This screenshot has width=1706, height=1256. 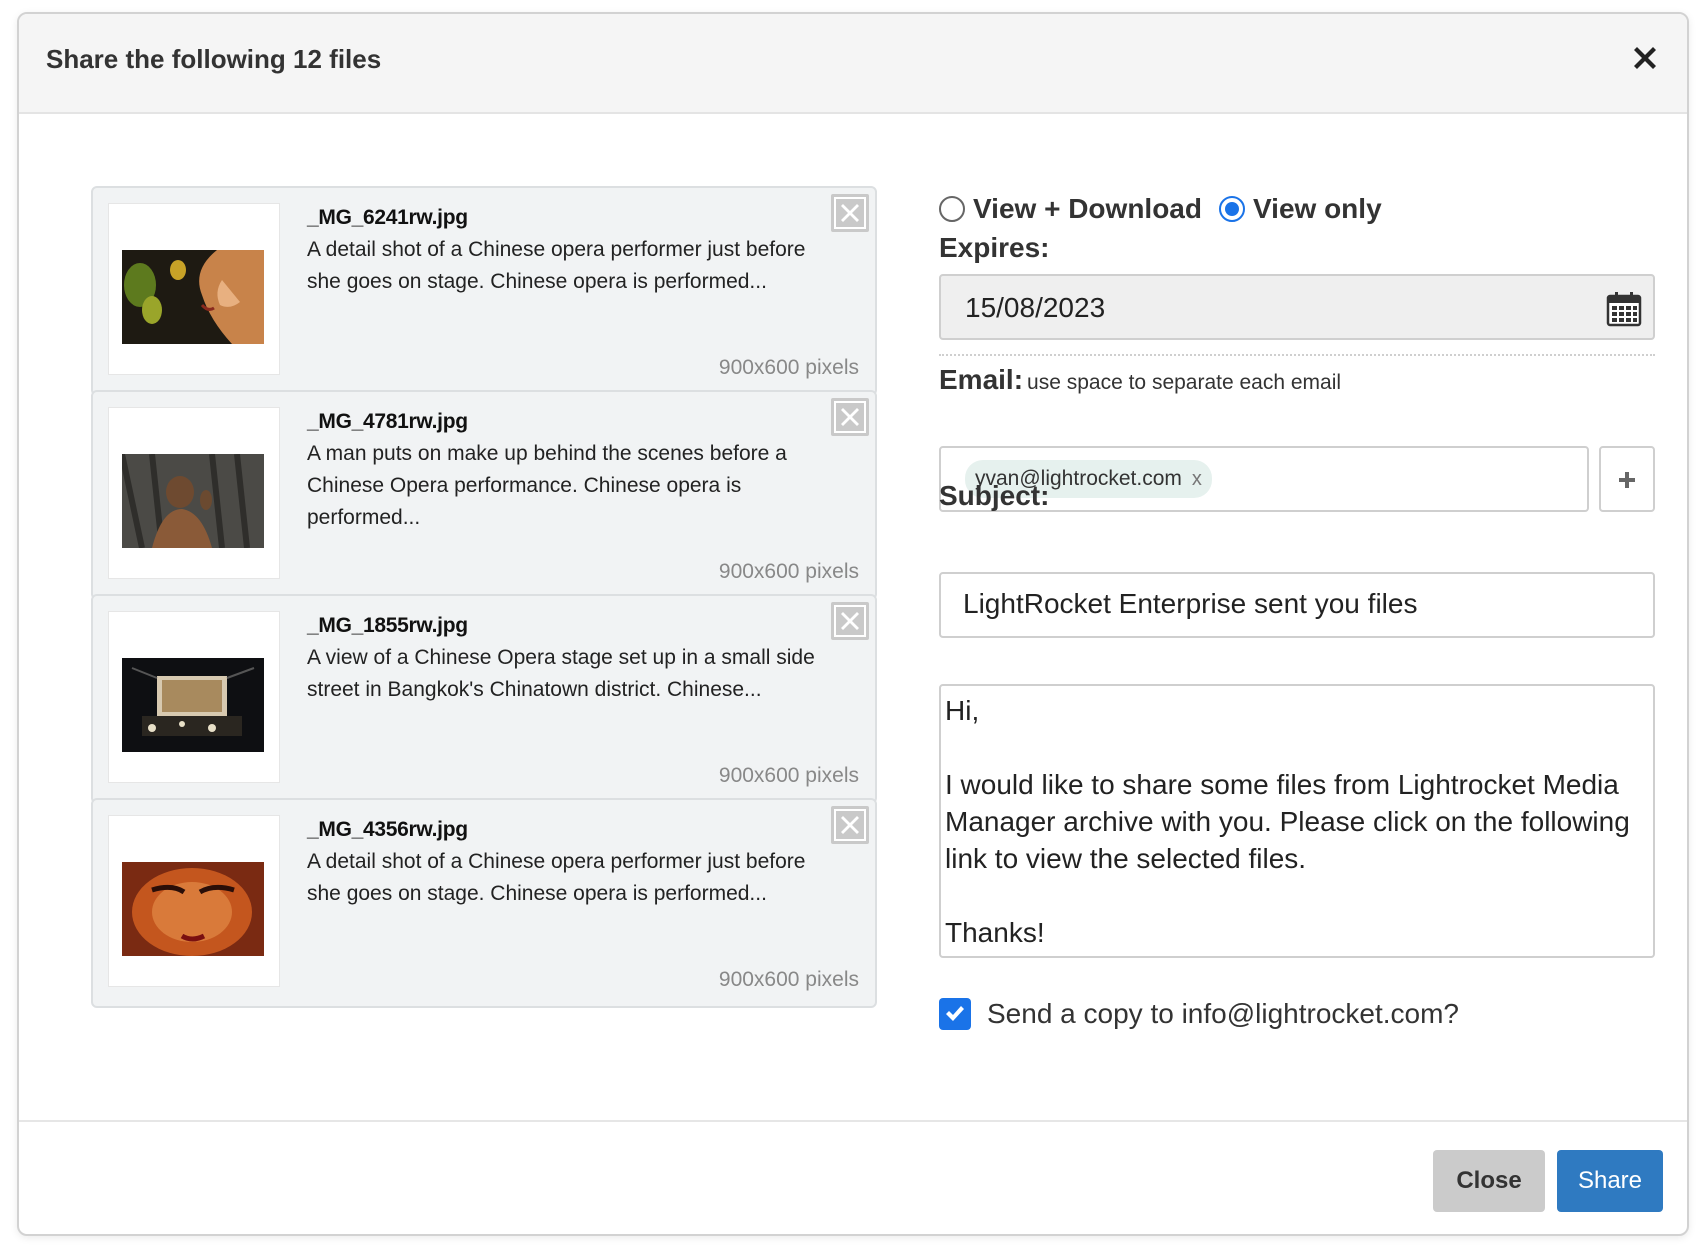 I want to click on separator, so click(x=1297, y=355).